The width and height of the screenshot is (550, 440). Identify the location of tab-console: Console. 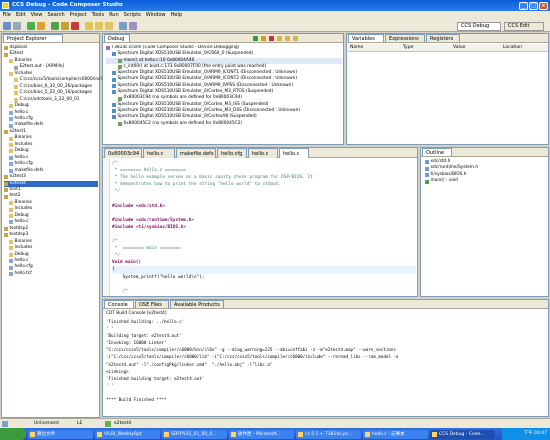
(119, 304).